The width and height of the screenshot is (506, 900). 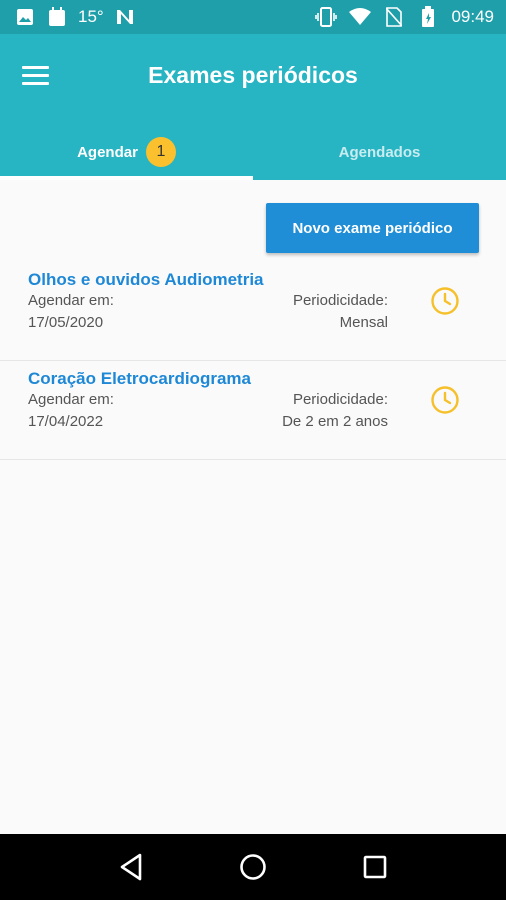 What do you see at coordinates (326, 17) in the screenshot?
I see `vibrate-icon` at bounding box center [326, 17].